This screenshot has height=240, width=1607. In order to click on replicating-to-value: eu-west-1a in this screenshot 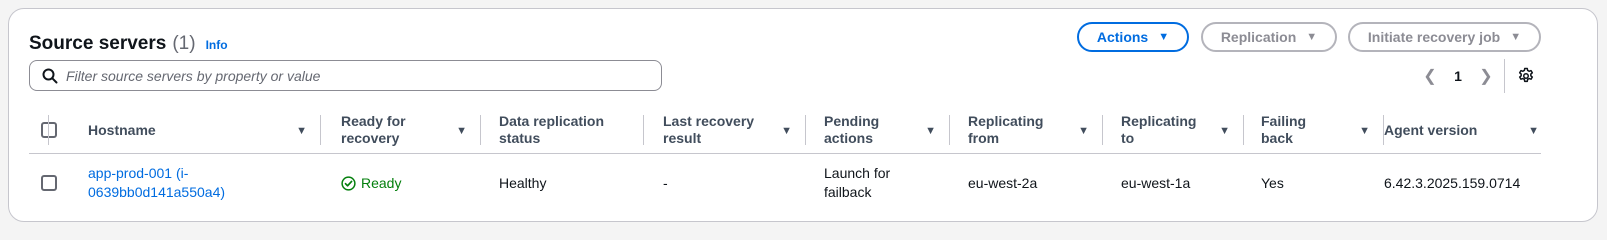, I will do `click(1156, 182)`.